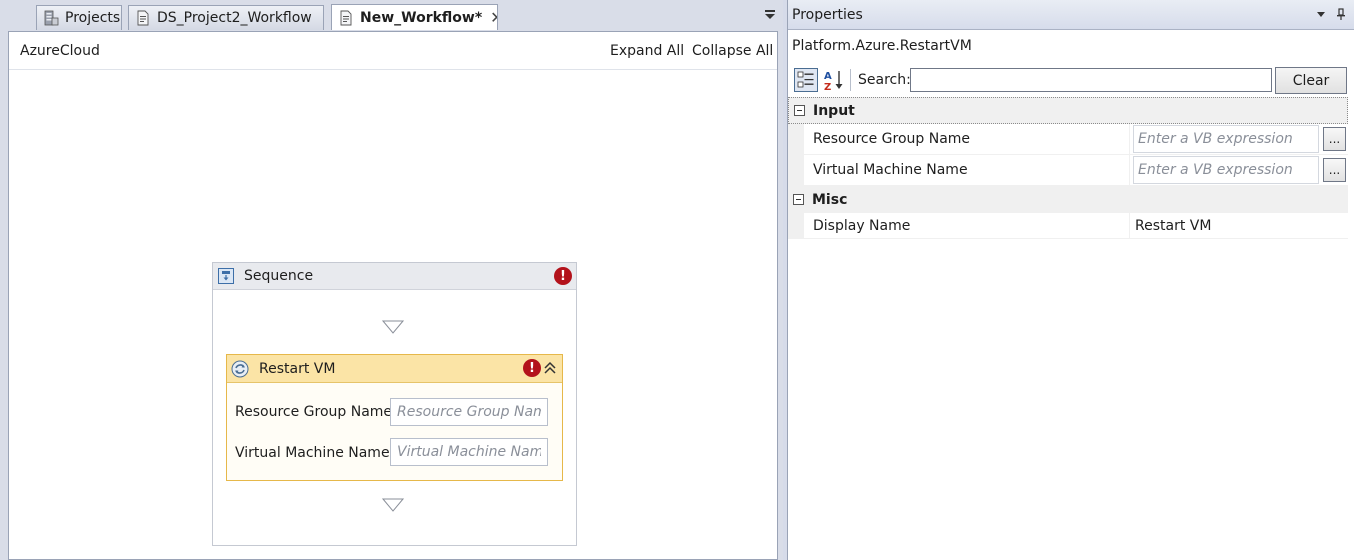 This screenshot has width=1354, height=560. Describe the element at coordinates (394, 369) in the screenshot. I see `restart-vm-header: Restart VM !` at that location.